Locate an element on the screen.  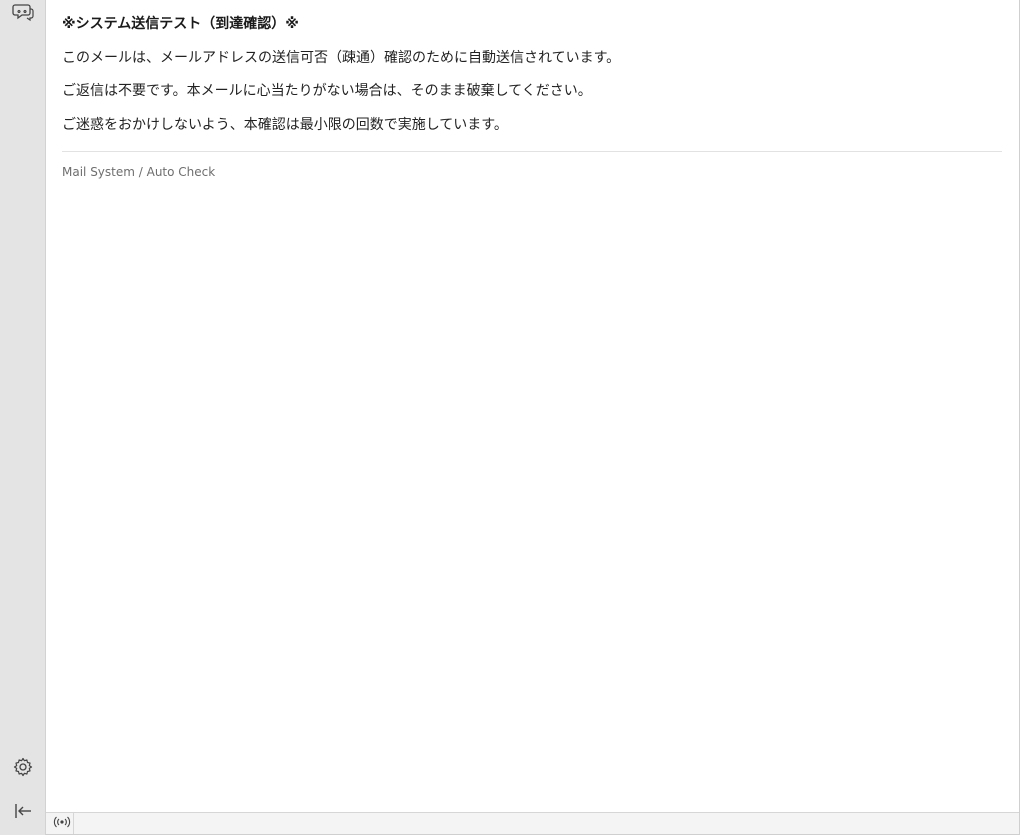
message-paragraph: ご返信は不要です。本メールに心当たりがない場合は、そのまま破棄してください。 is located at coordinates (327, 91).